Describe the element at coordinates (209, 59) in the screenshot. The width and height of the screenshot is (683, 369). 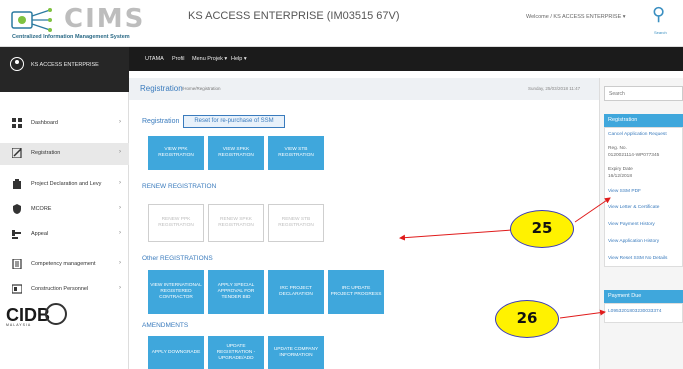
I see `nav-menu-projek: Menu Projek ▾` at that location.